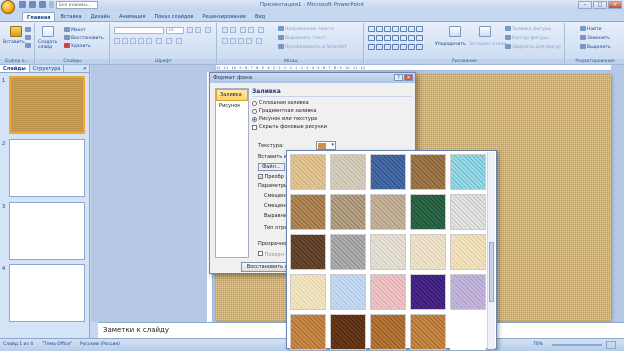 This screenshot has width=624, height=351. I want to click on font-size-combo: 18, so click(175, 30).